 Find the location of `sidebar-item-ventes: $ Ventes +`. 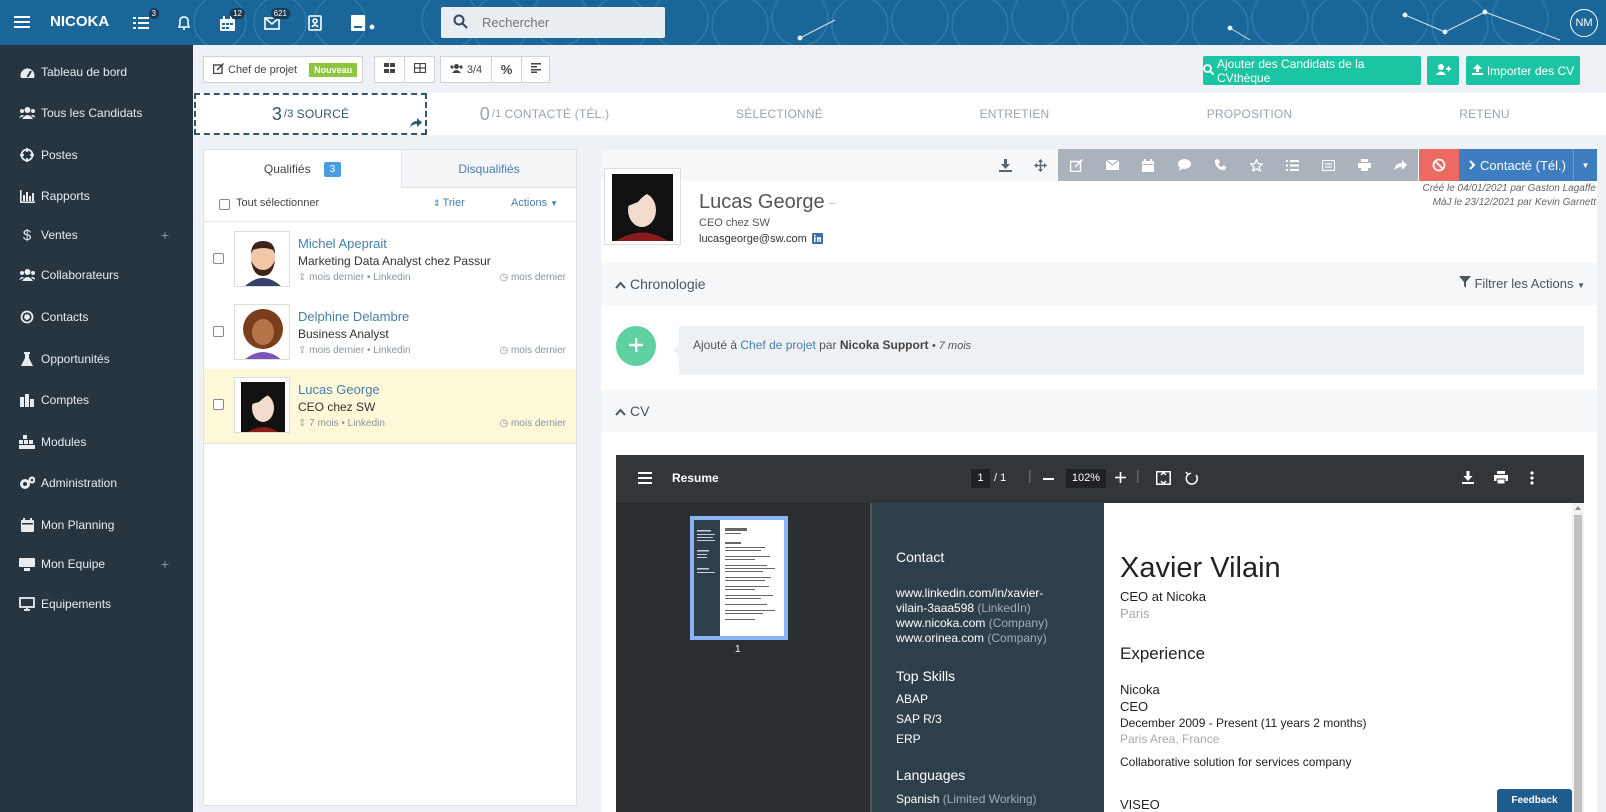

sidebar-item-ventes: $ Ventes + is located at coordinates (96, 235).